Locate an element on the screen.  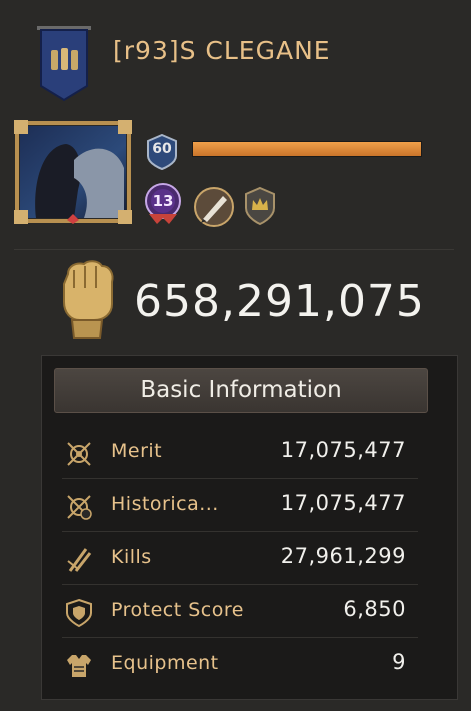
info-row-value: 9 is located at coordinates (399, 662).